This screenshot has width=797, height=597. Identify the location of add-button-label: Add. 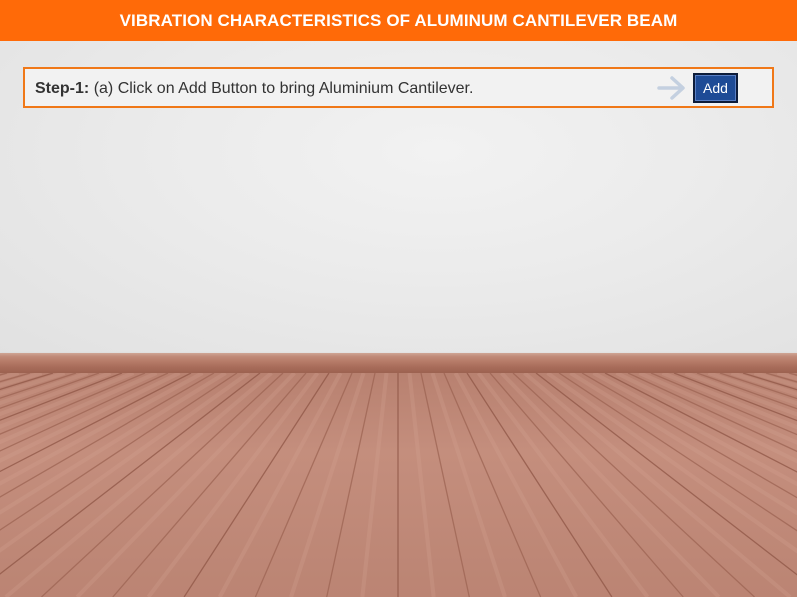
(715, 88).